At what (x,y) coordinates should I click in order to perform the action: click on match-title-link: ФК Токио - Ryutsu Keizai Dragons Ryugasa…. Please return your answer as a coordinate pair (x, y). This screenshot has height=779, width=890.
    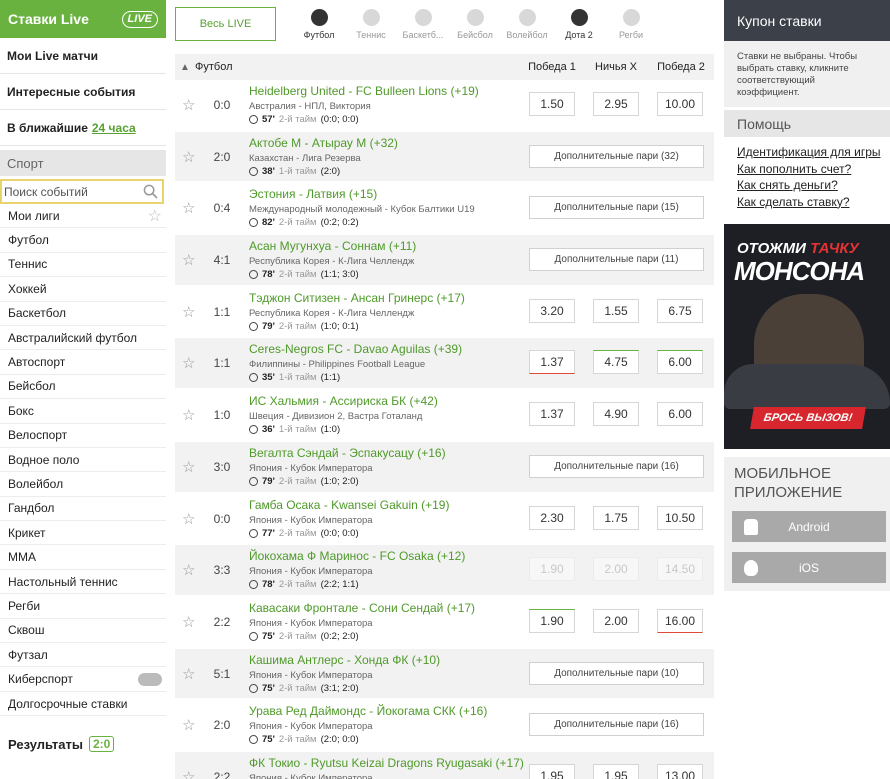
    Looking at the image, I should click on (386, 763).